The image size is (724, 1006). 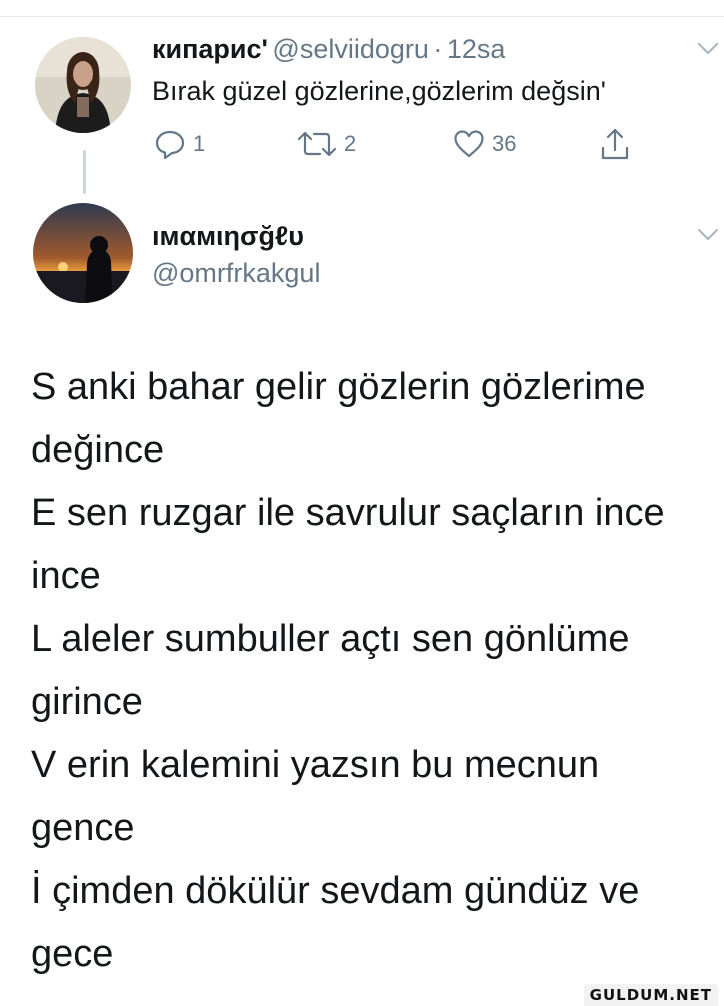 What do you see at coordinates (476, 49) in the screenshot?
I see `tweet1-time: 12sa` at bounding box center [476, 49].